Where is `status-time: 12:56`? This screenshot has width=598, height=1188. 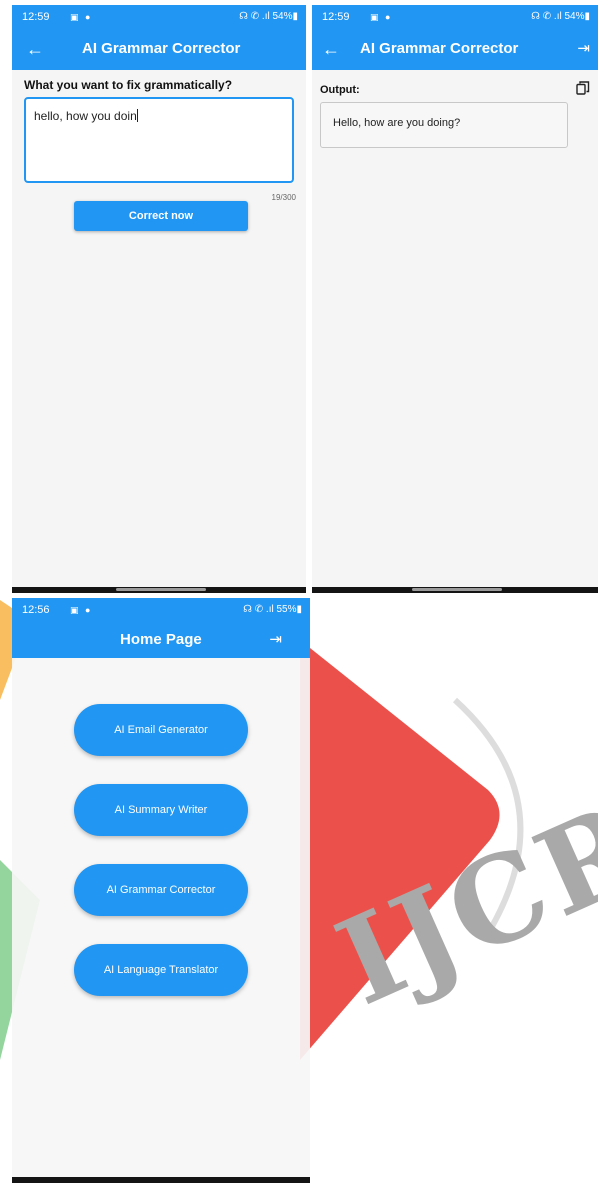
status-time: 12:56 is located at coordinates (36, 610).